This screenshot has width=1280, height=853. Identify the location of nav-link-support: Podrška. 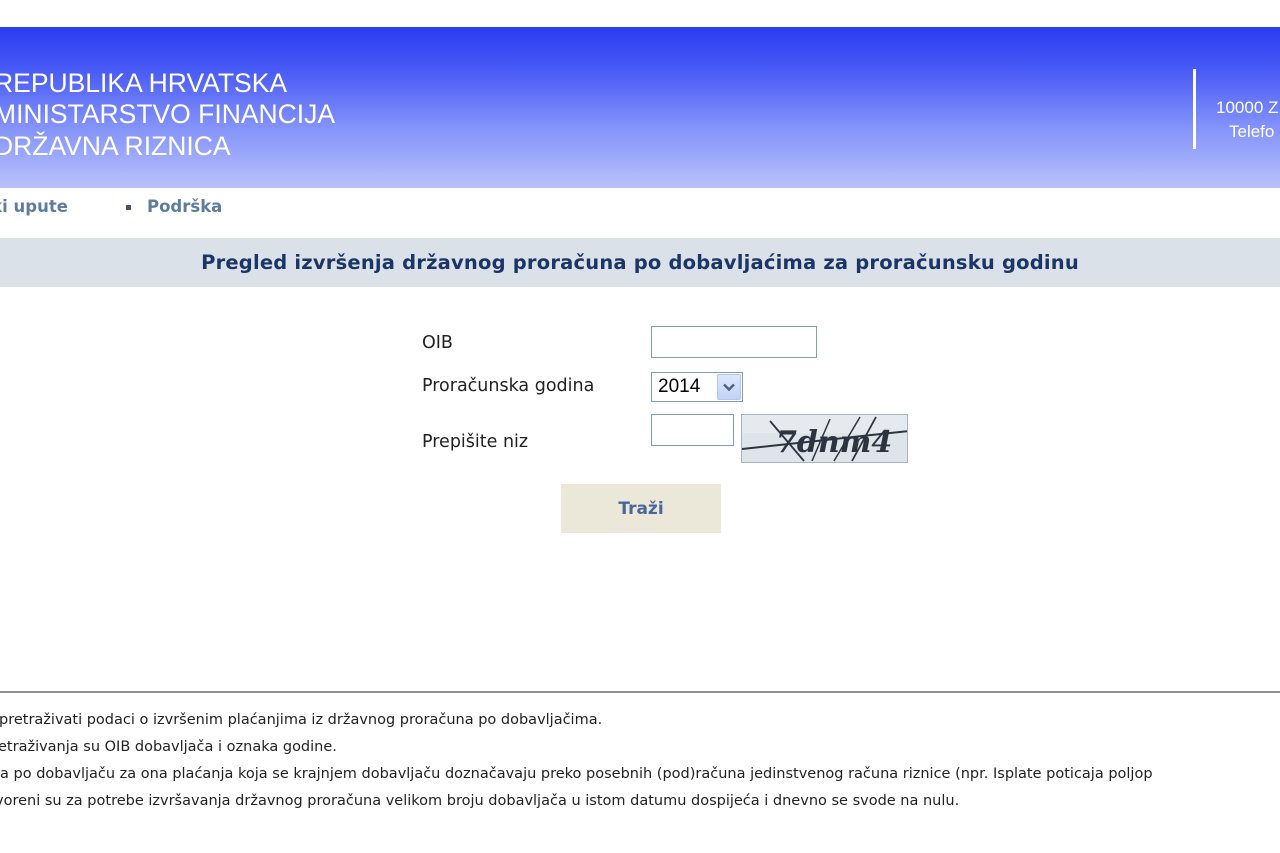
(184, 206).